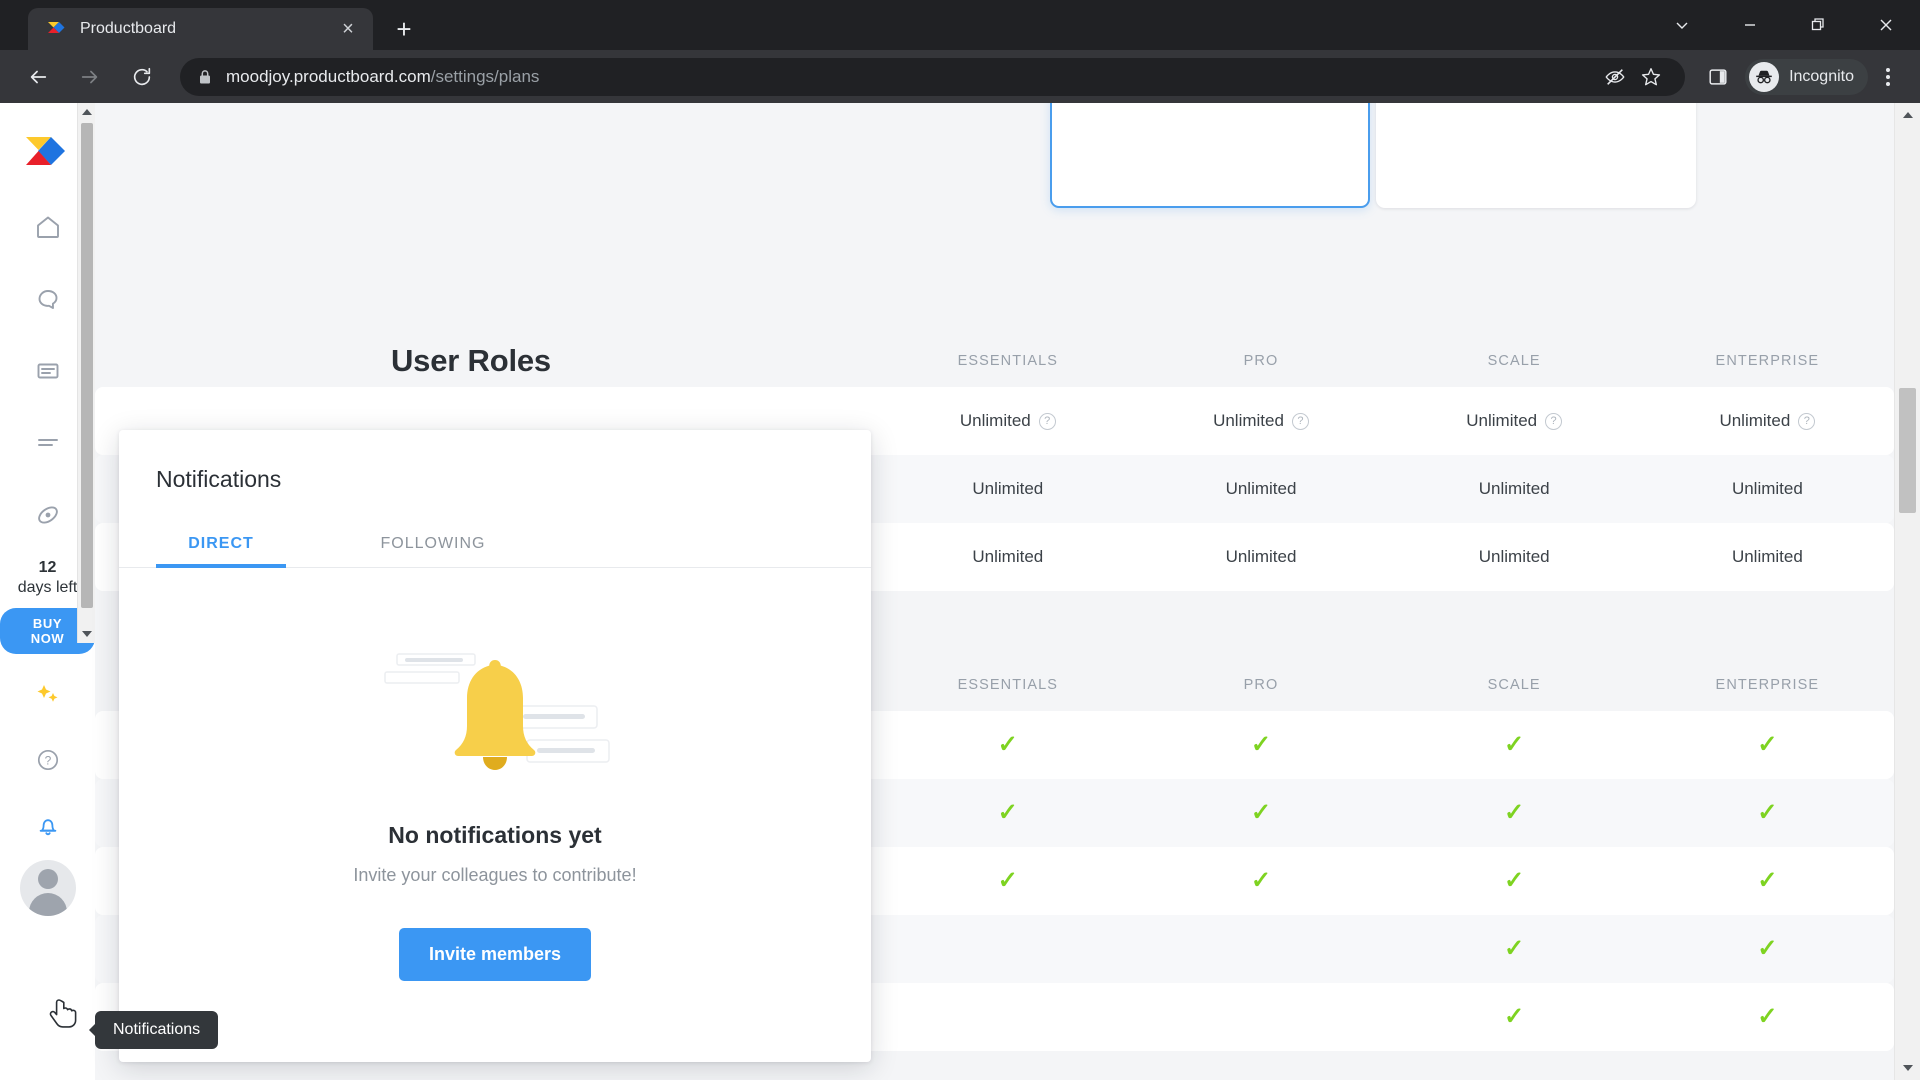  What do you see at coordinates (1907, 591) in the screenshot?
I see `page-scrollbar` at bounding box center [1907, 591].